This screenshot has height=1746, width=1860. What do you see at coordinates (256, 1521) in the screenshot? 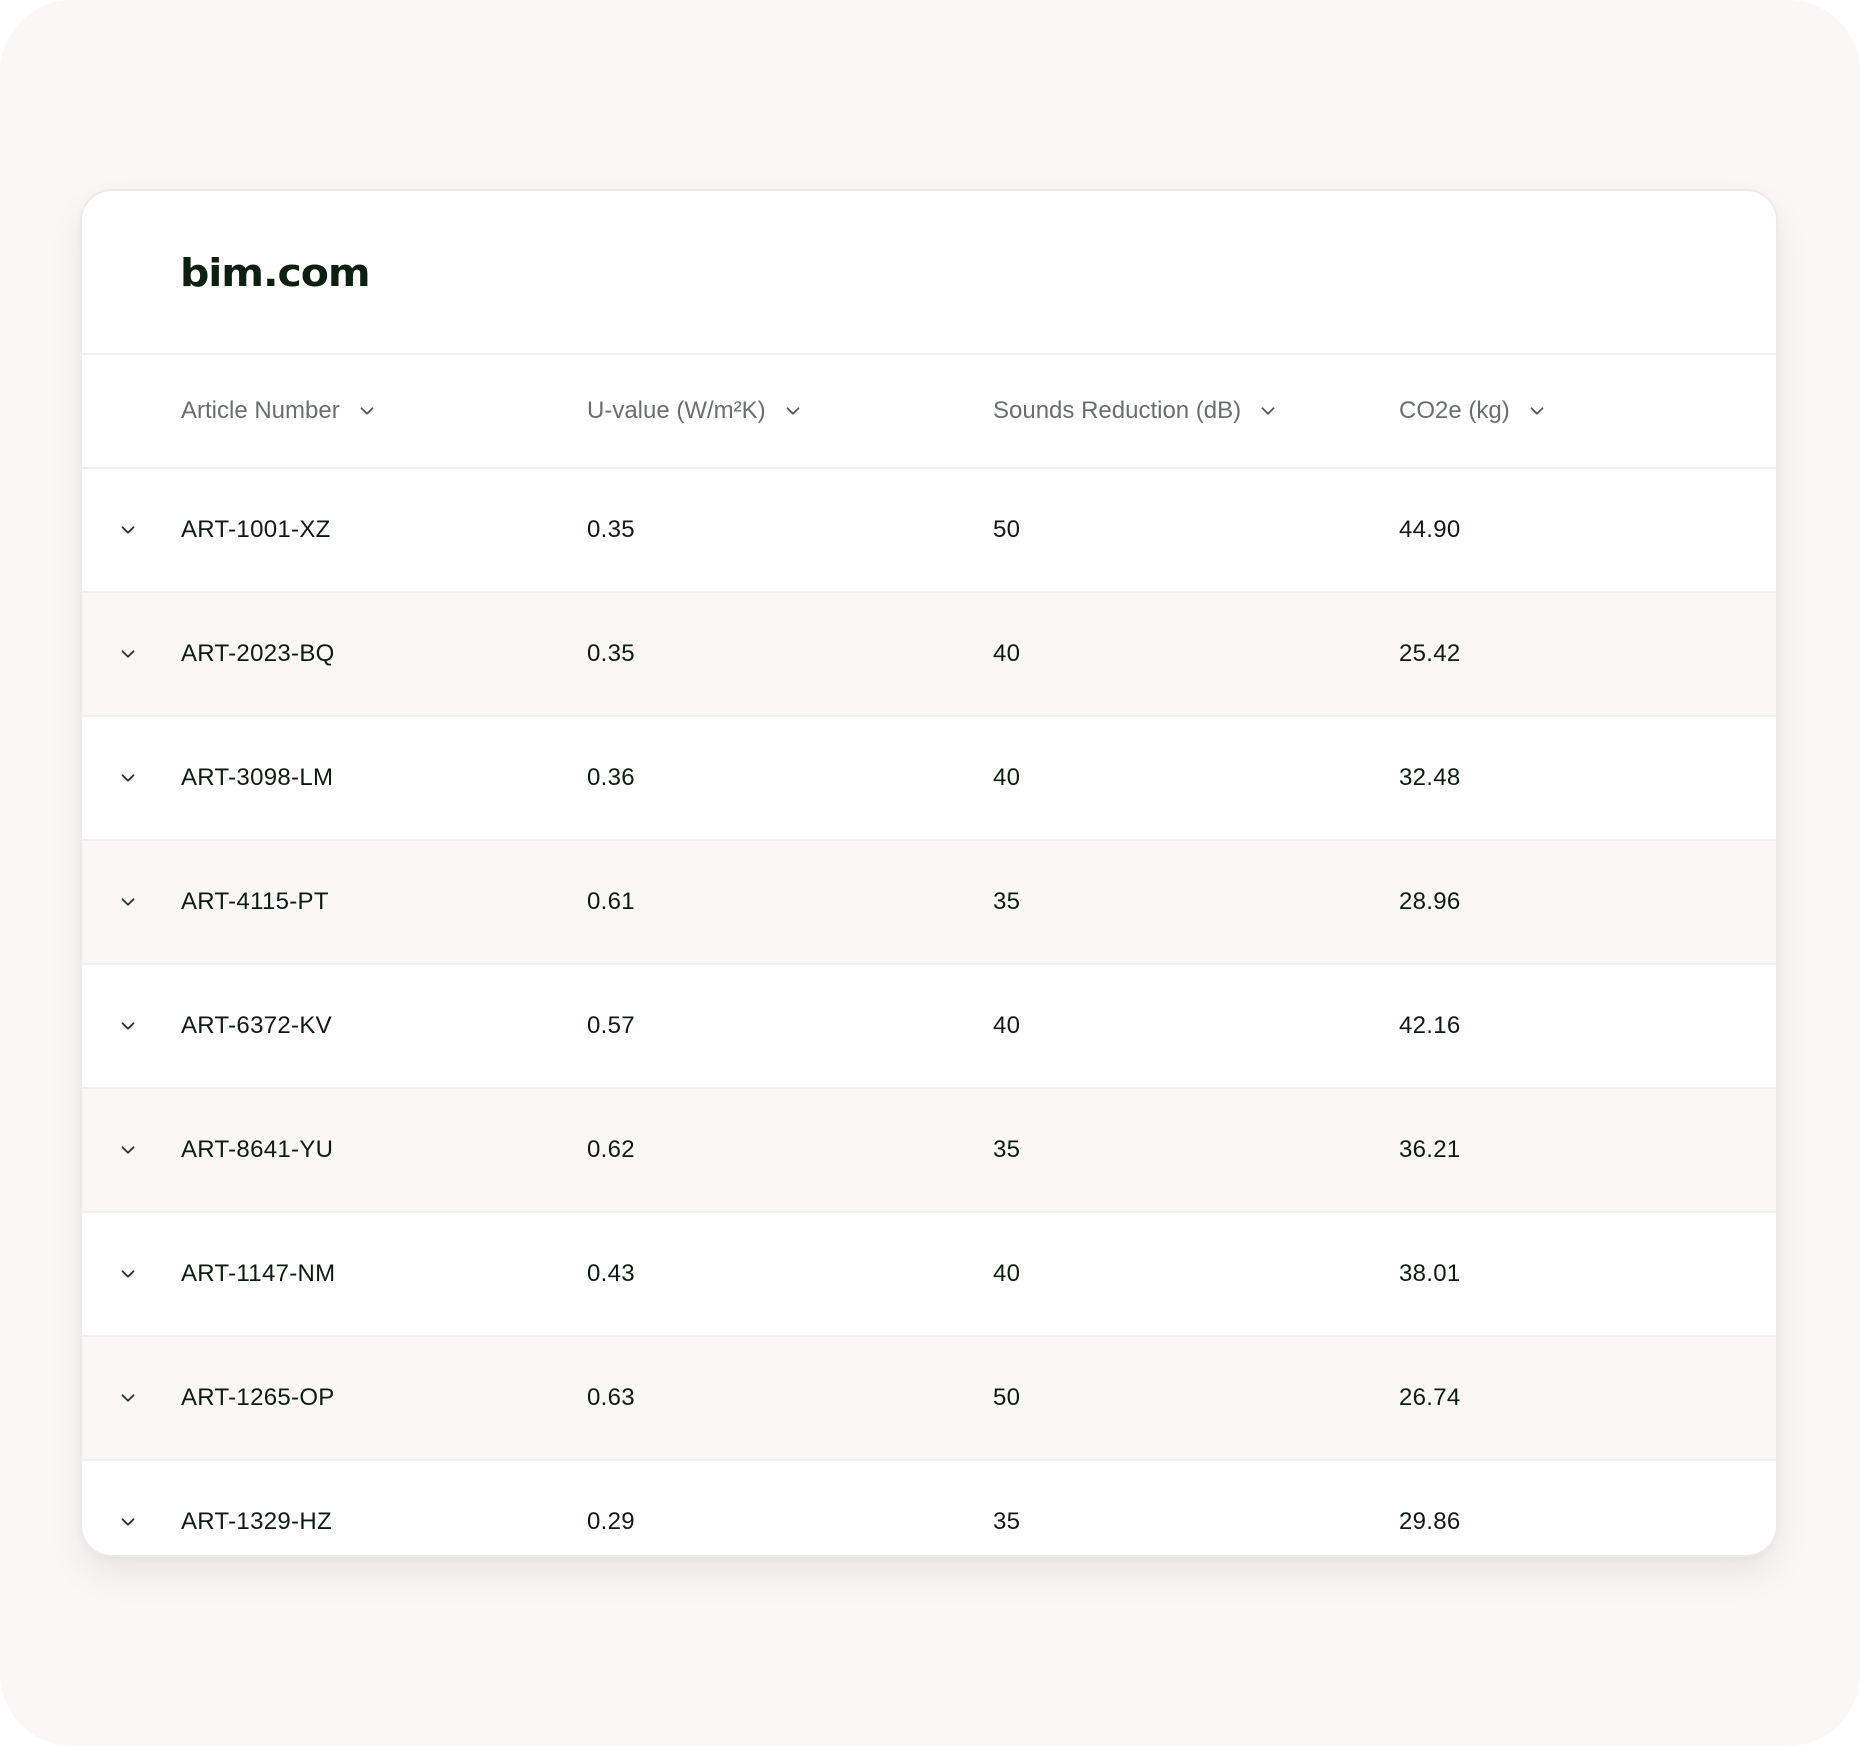
I see `article-number-cell: ART-1329-HZ` at bounding box center [256, 1521].